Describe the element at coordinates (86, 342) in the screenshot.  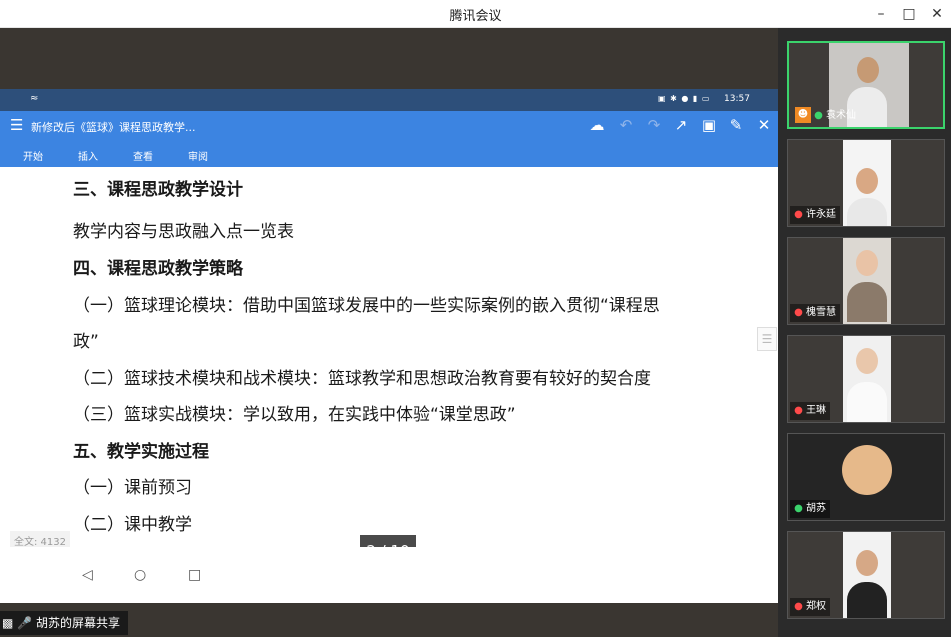
I see `doc-paragraph: 政”` at that location.